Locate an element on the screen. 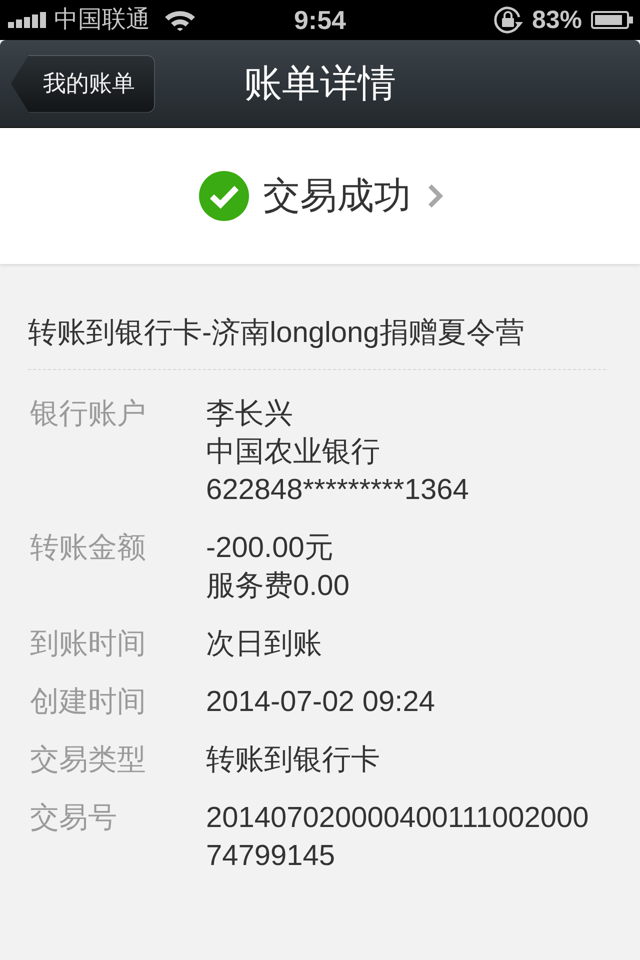 This screenshot has width=640, height=960. detail-label: 交易类型 is located at coordinates (88, 760).